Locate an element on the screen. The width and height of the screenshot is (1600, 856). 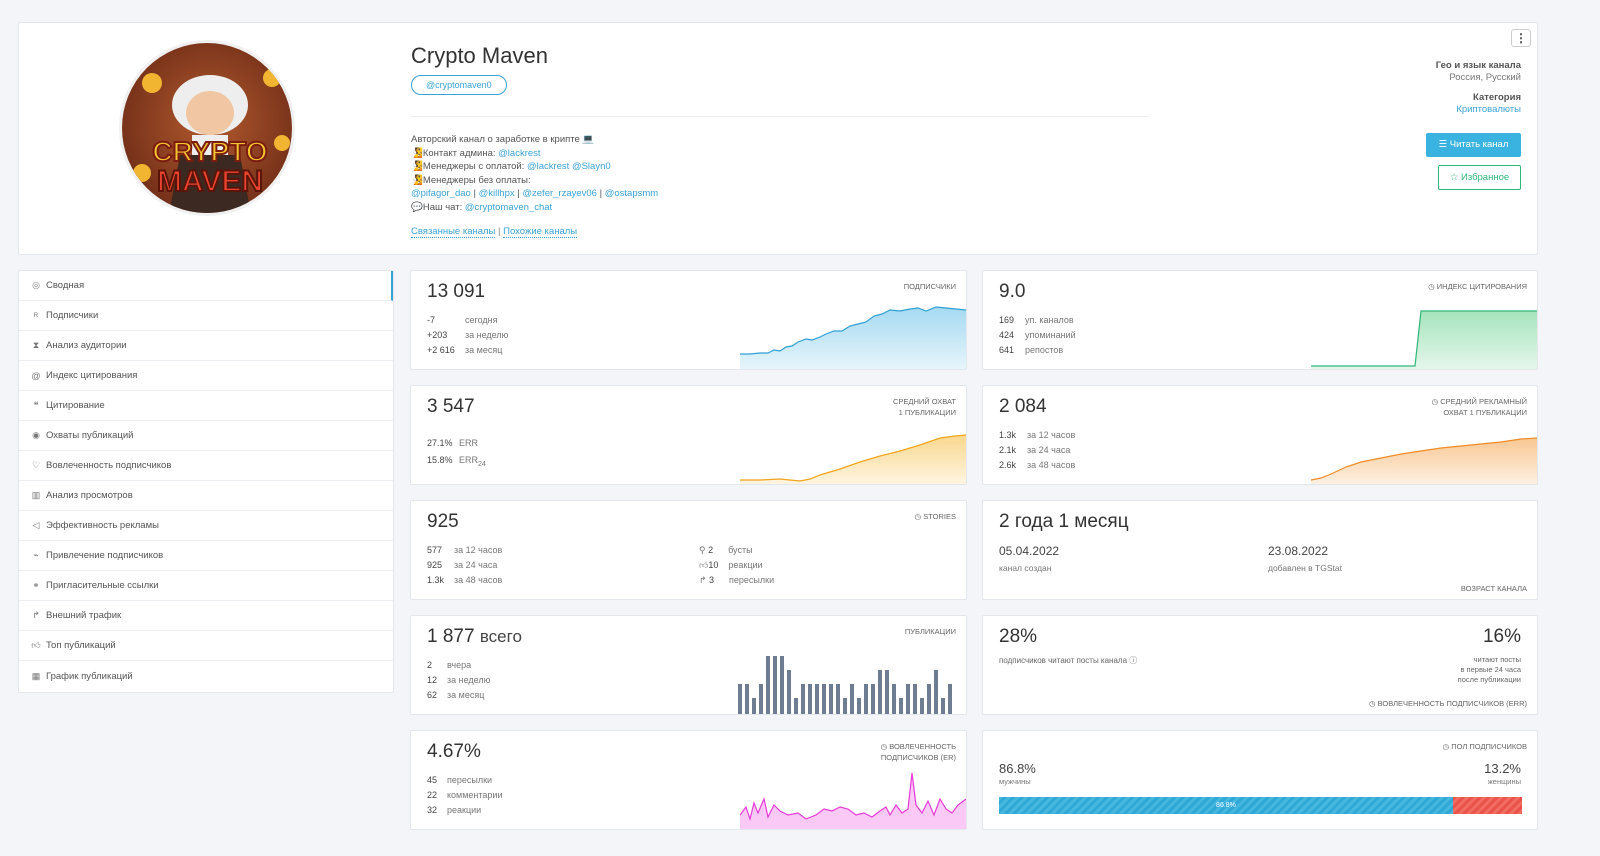
change-month: +2 616 is located at coordinates (441, 350).